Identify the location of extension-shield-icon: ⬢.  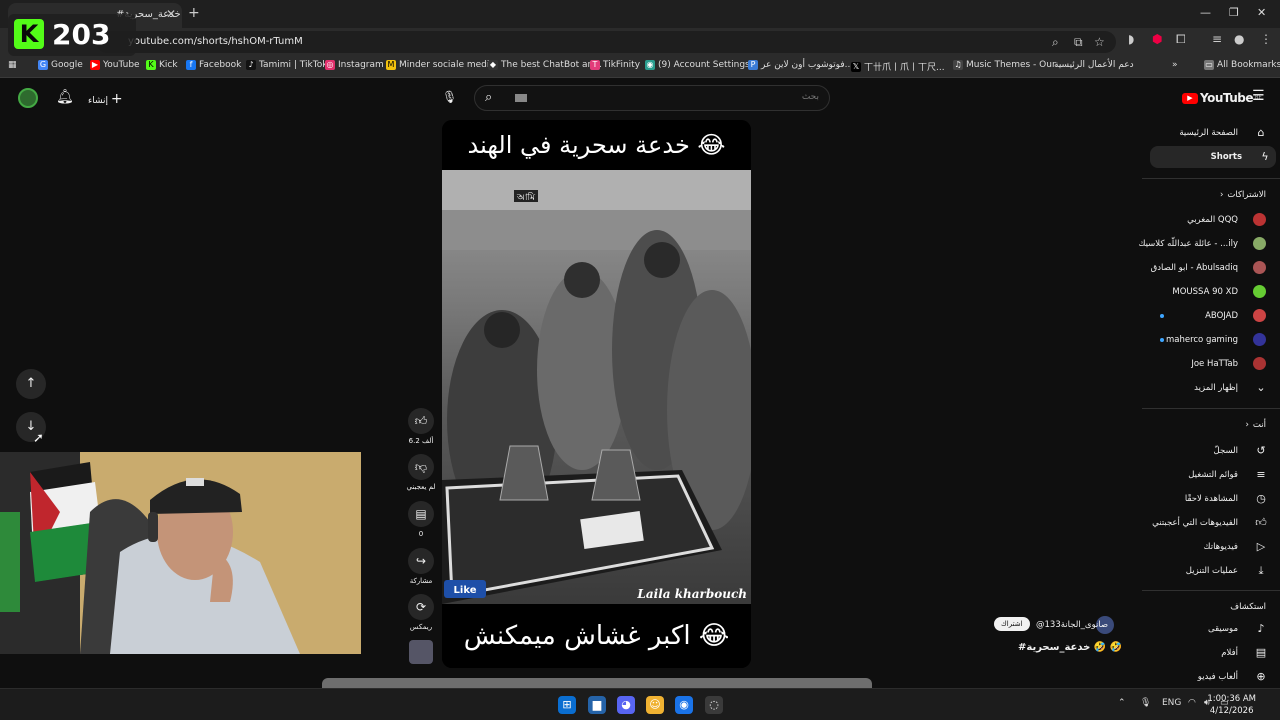
(1157, 39).